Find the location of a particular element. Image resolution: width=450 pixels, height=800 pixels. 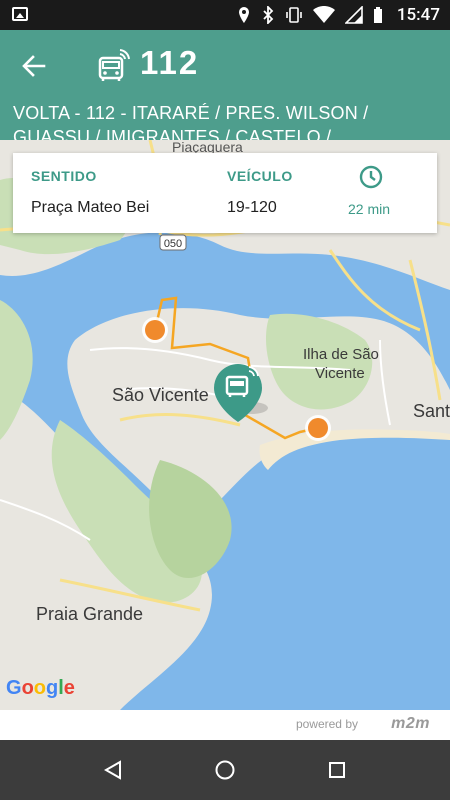

map-label-santos: Sant is located at coordinates (431, 411).